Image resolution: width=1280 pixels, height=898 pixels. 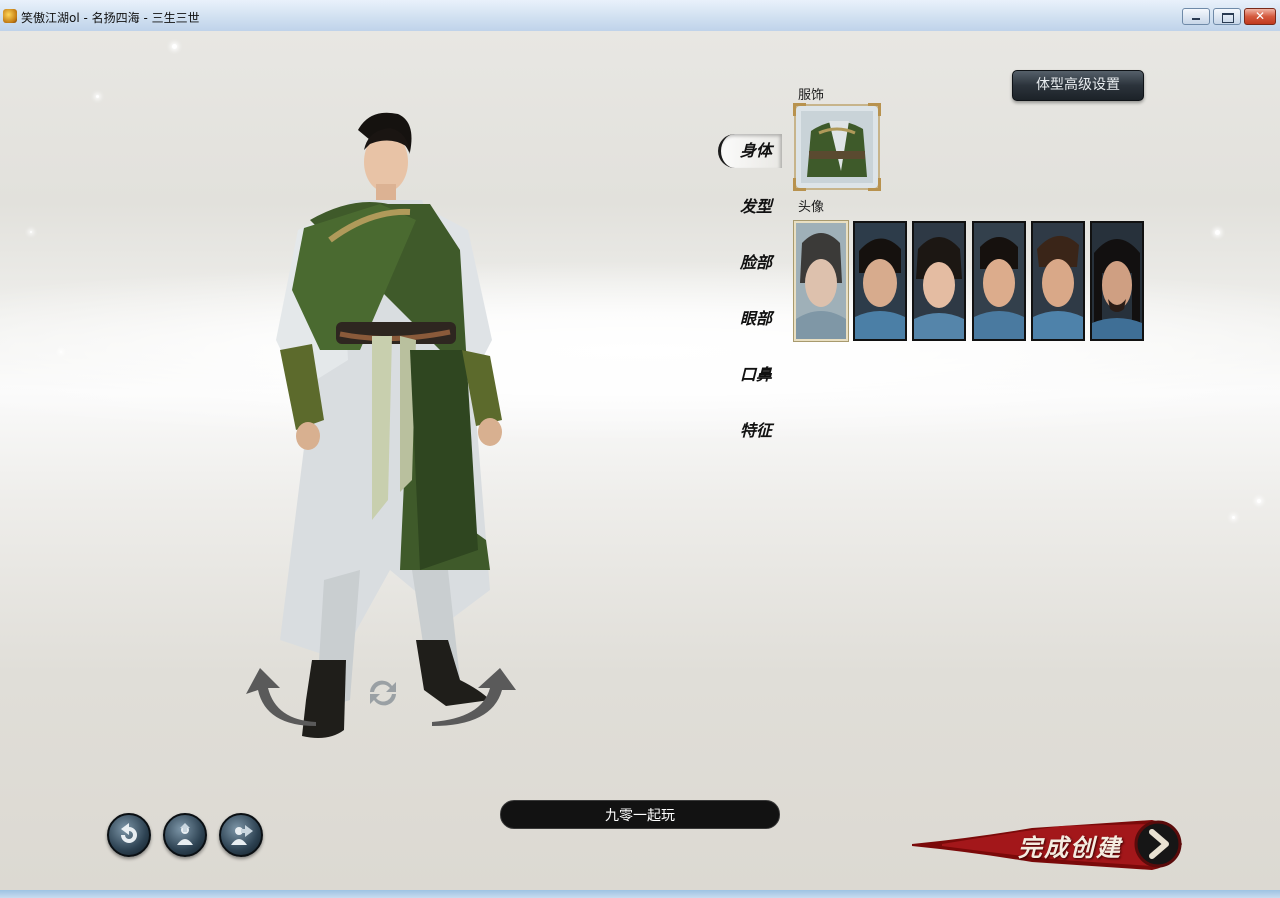 I want to click on window-title: 笑傲江湖ol - 名扬四海 - 三生三世, so click(x=110, y=18).